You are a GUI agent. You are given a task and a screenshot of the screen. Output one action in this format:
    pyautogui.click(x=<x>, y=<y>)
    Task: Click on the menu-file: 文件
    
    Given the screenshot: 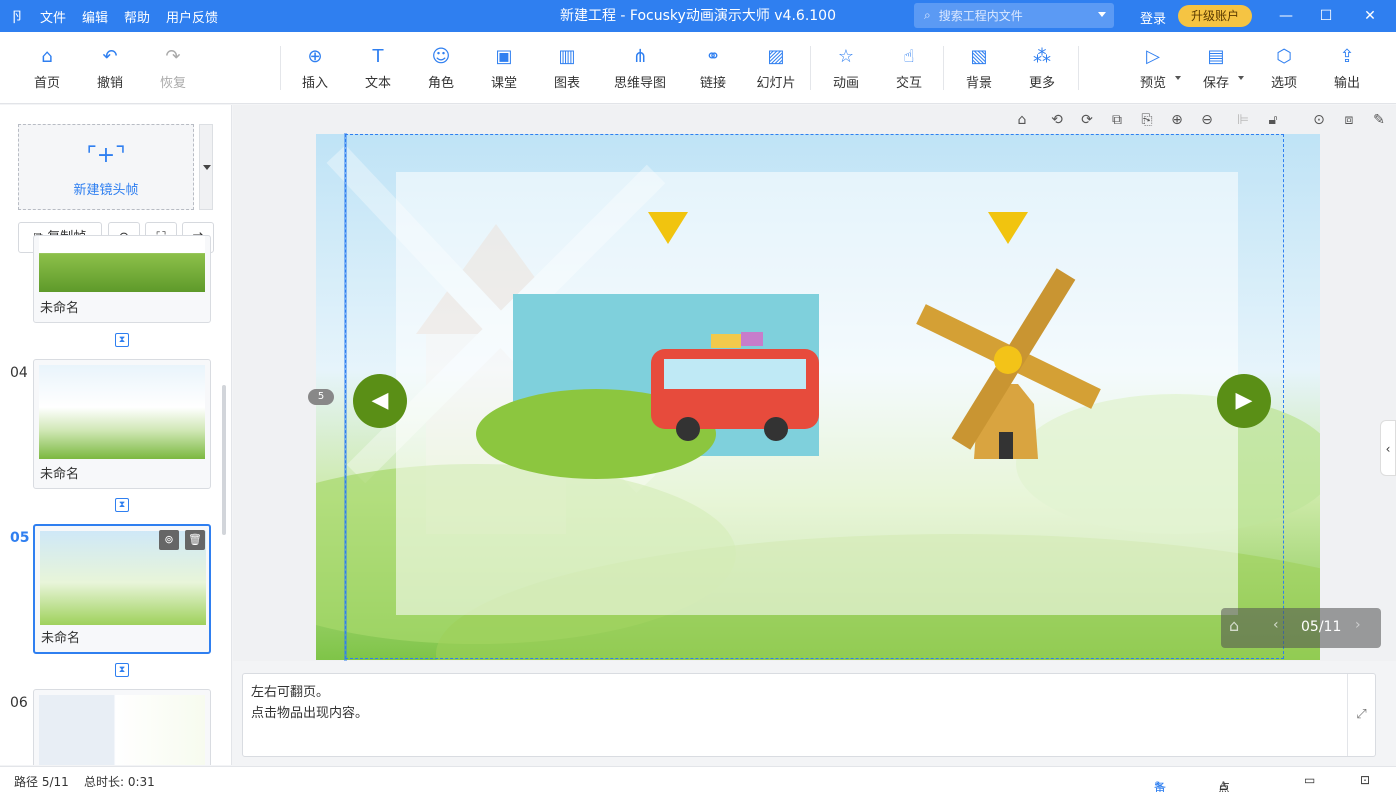 What is the action you would take?
    pyautogui.click(x=53, y=16)
    